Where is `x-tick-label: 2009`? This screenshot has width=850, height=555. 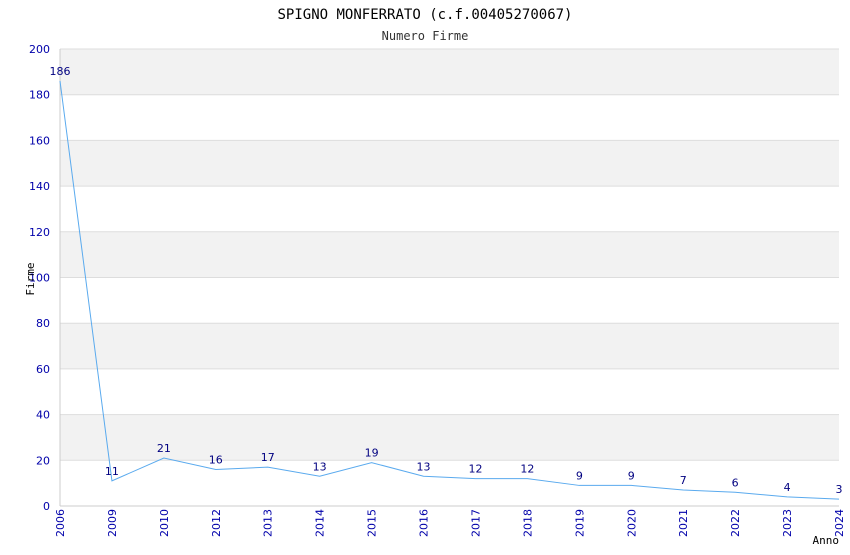 x-tick-label: 2009 is located at coordinates (112, 523).